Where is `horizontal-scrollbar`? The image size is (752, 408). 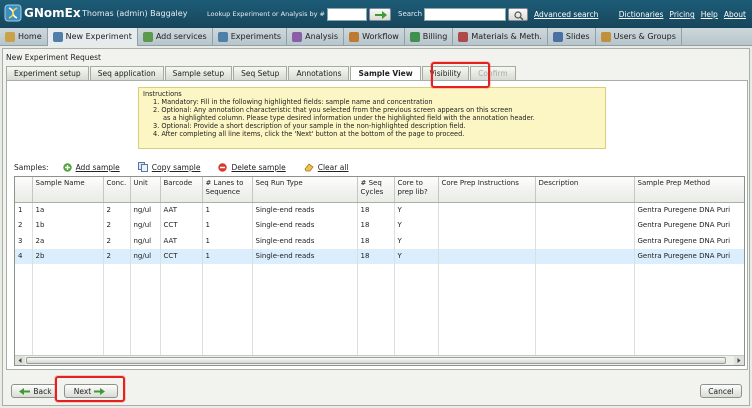 horizontal-scrollbar is located at coordinates (379, 360).